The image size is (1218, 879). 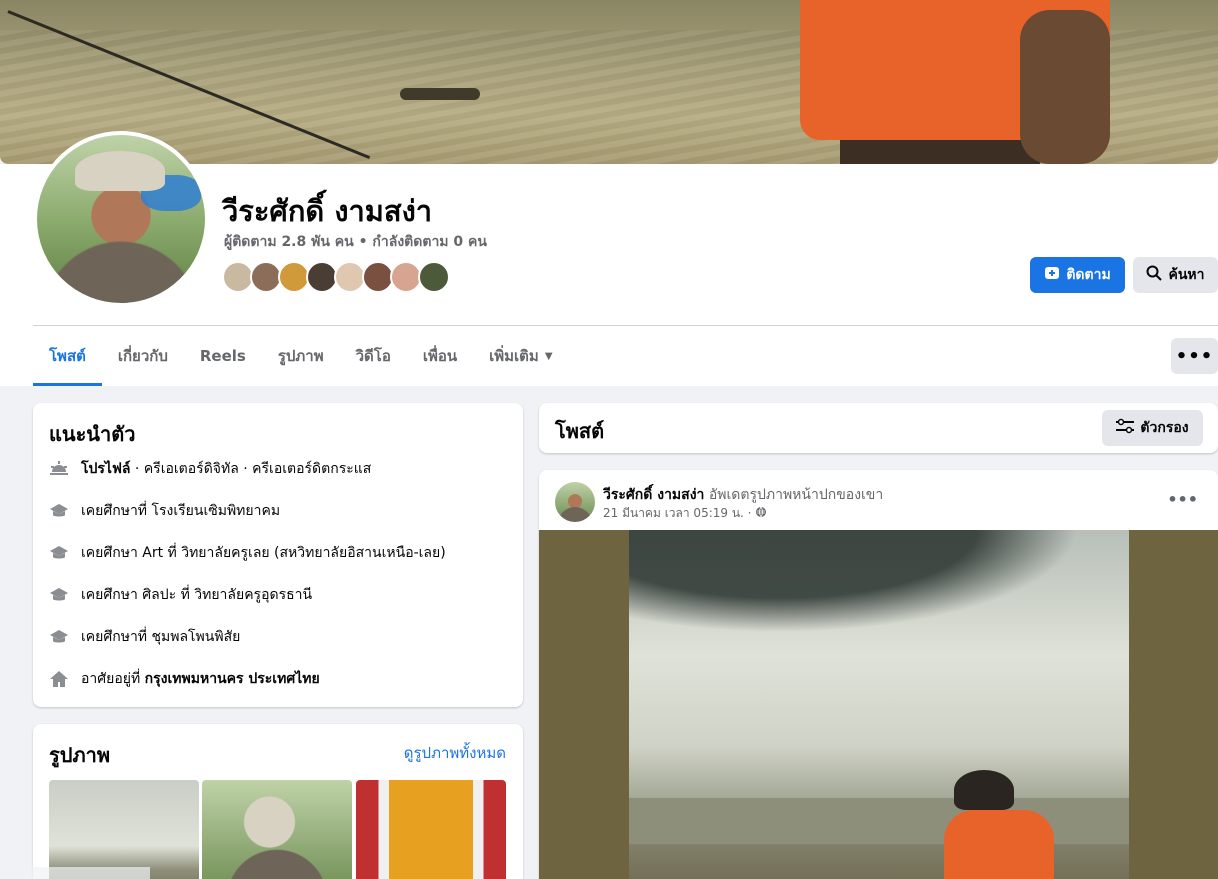 What do you see at coordinates (92, 434) in the screenshot?
I see `intro-title: แนะนำตัว` at bounding box center [92, 434].